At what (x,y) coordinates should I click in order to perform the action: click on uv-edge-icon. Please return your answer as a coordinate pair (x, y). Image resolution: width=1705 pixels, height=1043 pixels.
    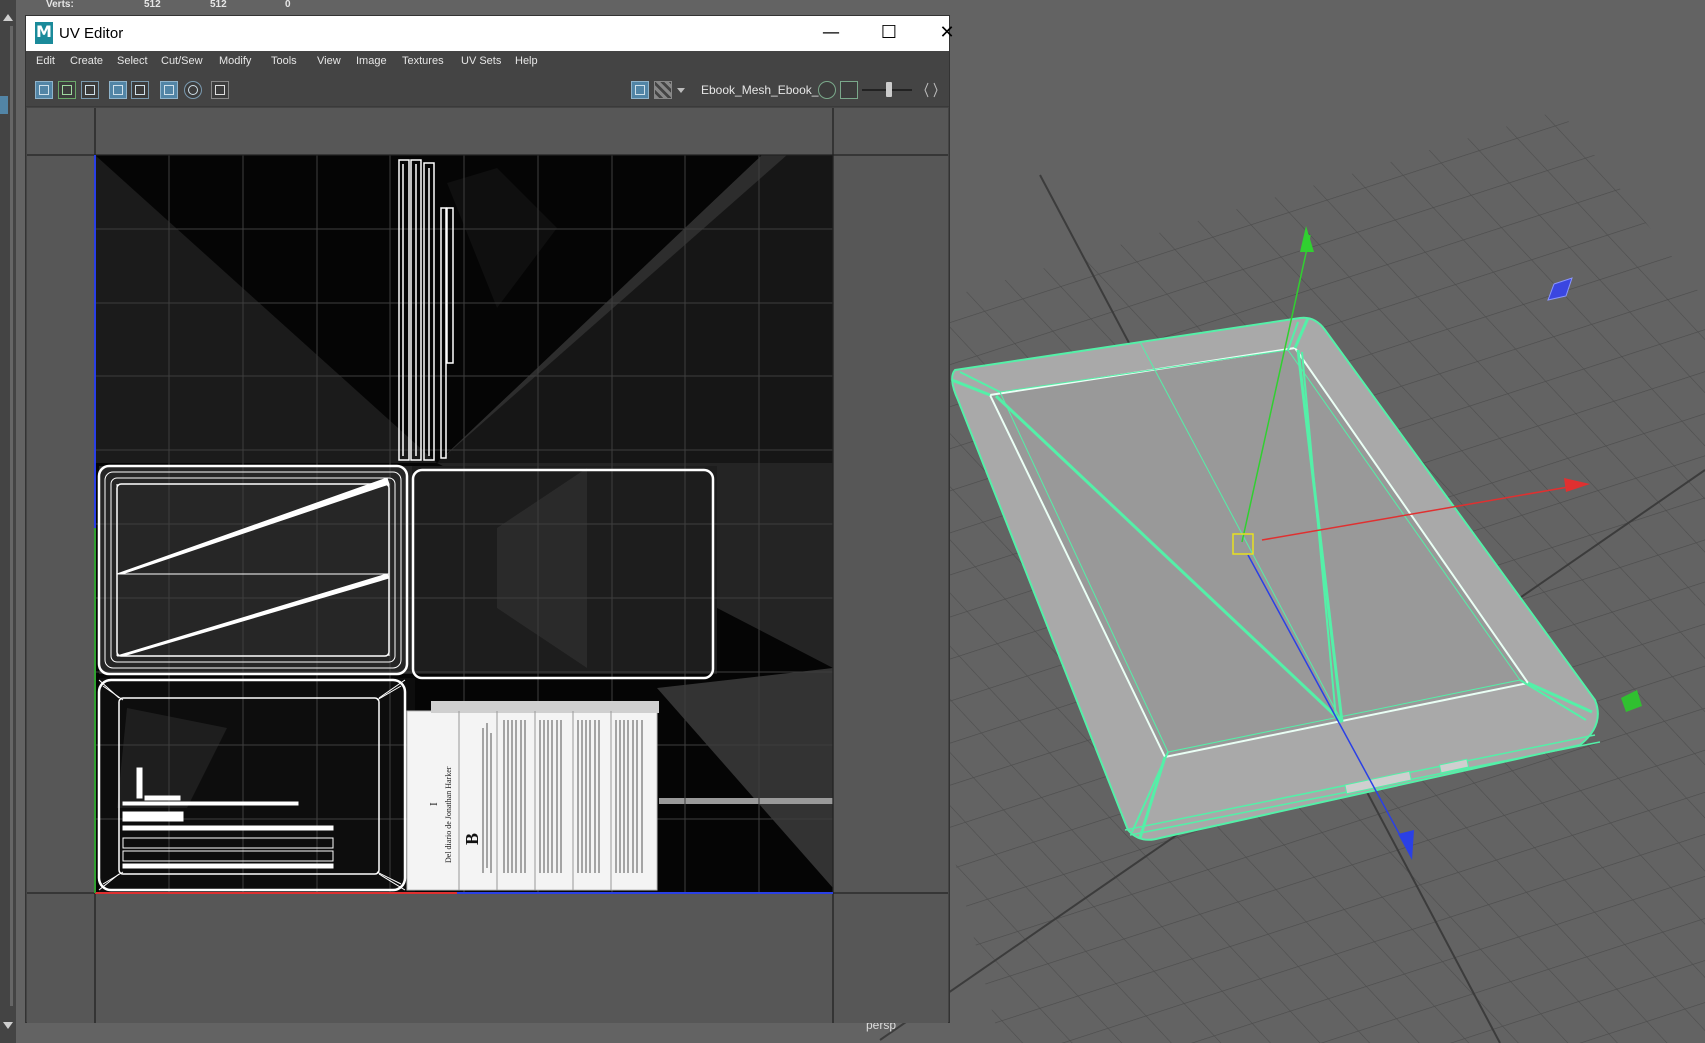
    Looking at the image, I should click on (140, 90).